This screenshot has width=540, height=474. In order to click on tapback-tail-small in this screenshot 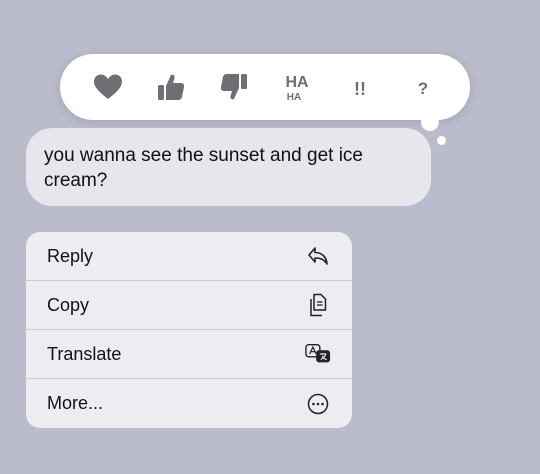, I will do `click(441, 140)`.